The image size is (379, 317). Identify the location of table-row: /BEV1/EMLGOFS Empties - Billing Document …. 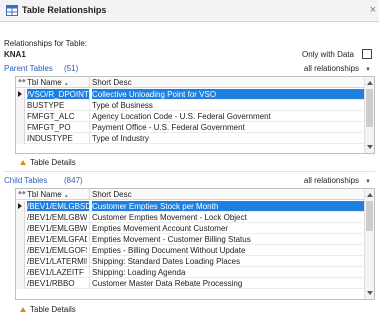
(190, 250).